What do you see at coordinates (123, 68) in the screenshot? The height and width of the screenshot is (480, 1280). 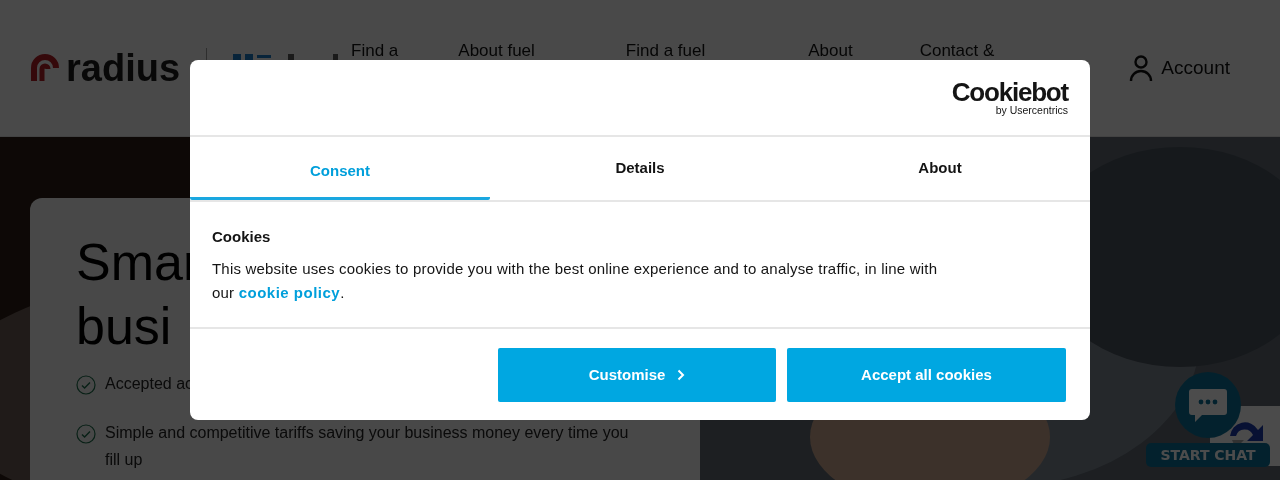 I see `brand-logo: radius` at bounding box center [123, 68].